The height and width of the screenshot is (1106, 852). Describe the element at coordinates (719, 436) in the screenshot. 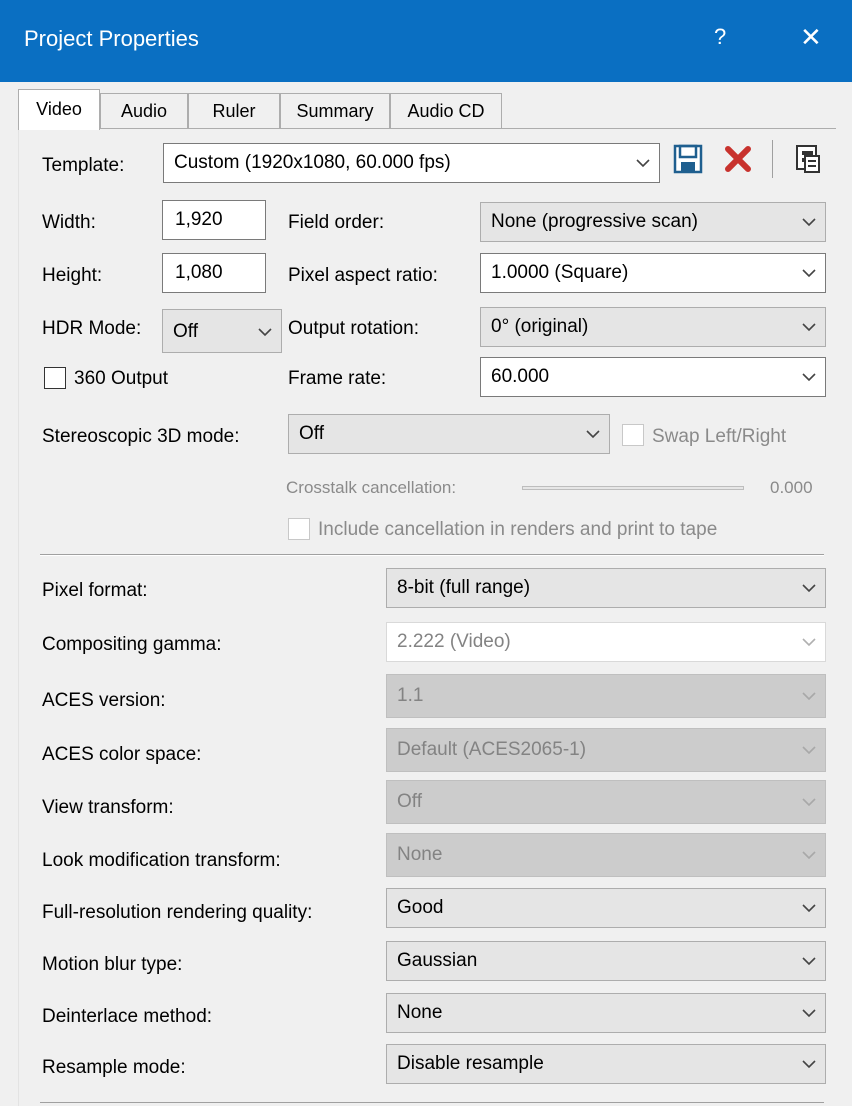

I see `swap-left-right-label: Swap Left/Right` at that location.